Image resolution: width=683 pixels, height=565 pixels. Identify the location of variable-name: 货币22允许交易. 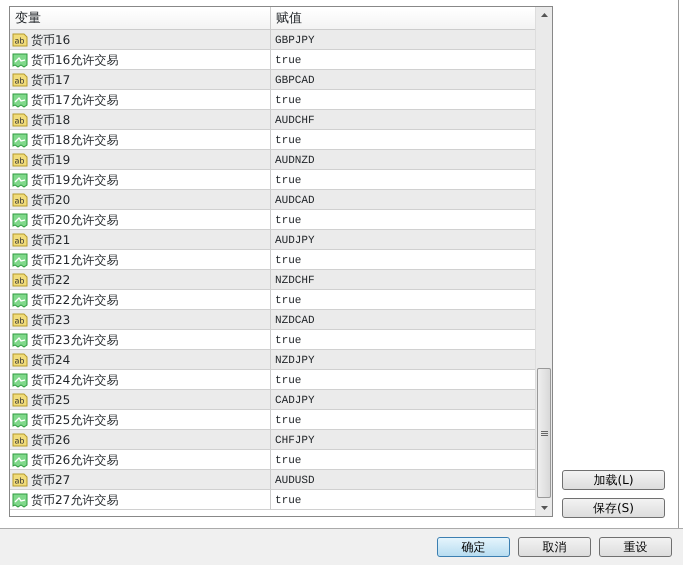
(74, 300).